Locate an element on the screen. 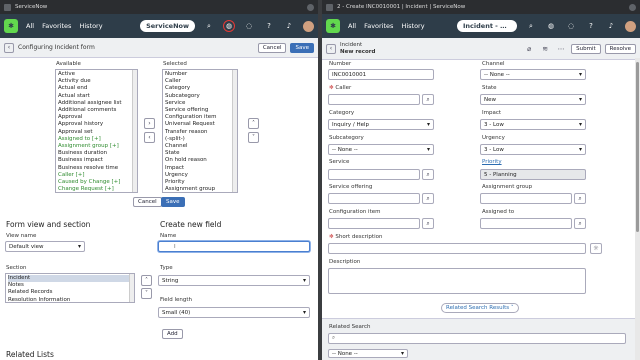 This screenshot has width=640, height=360. caller-input is located at coordinates (374, 99).